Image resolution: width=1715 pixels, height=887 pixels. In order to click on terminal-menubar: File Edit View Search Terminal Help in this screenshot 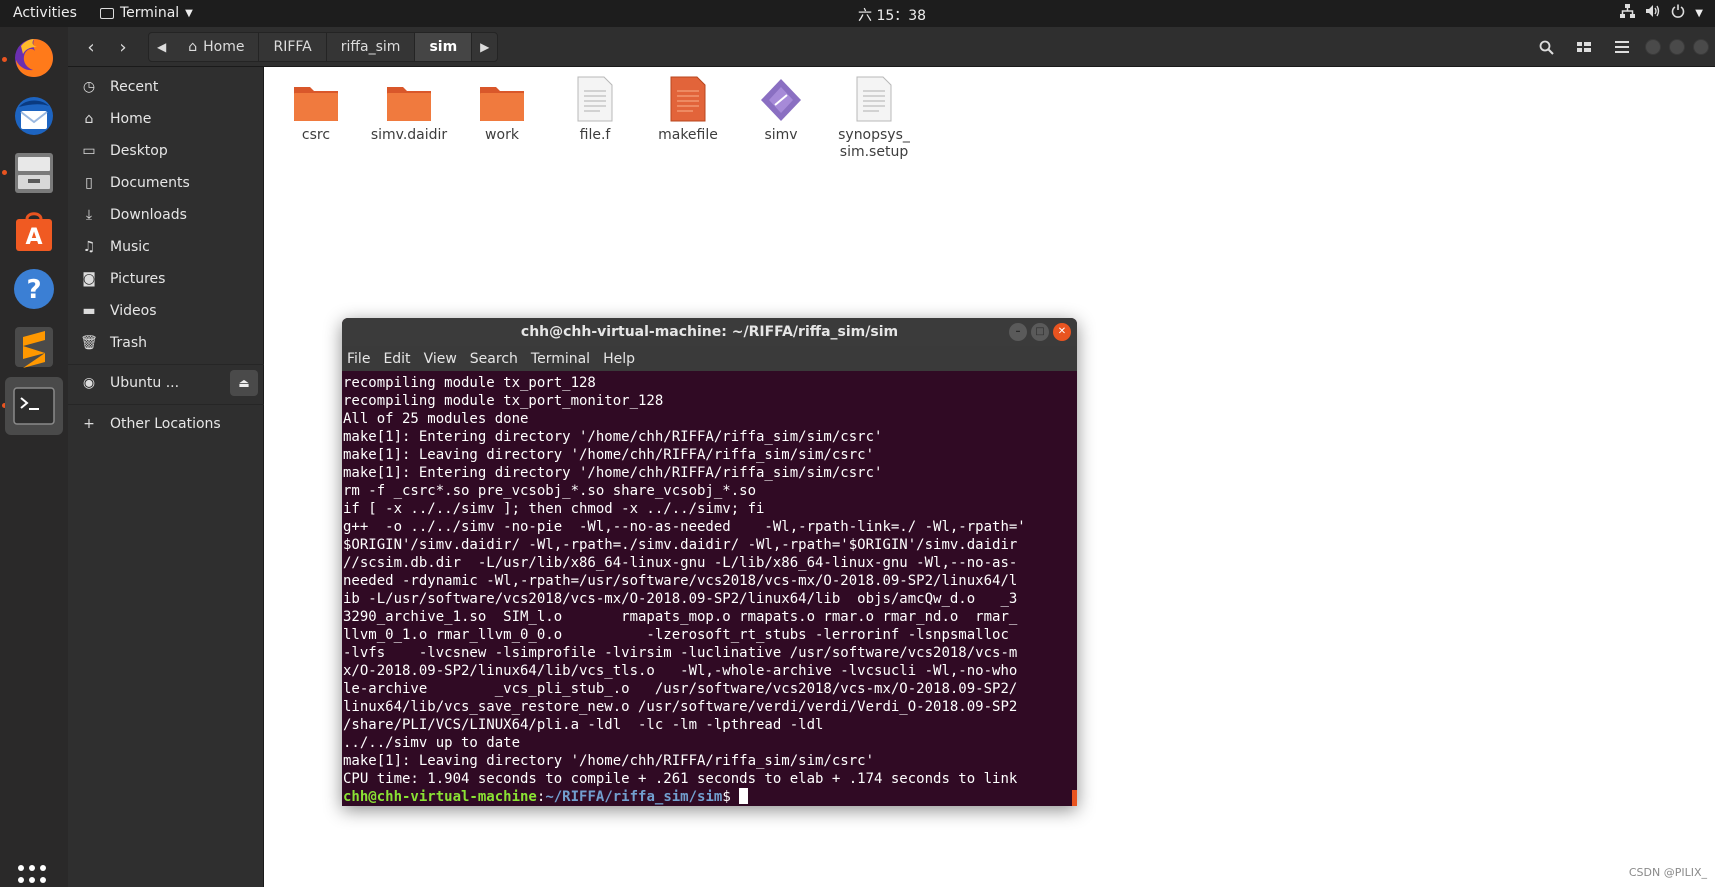, I will do `click(709, 358)`.